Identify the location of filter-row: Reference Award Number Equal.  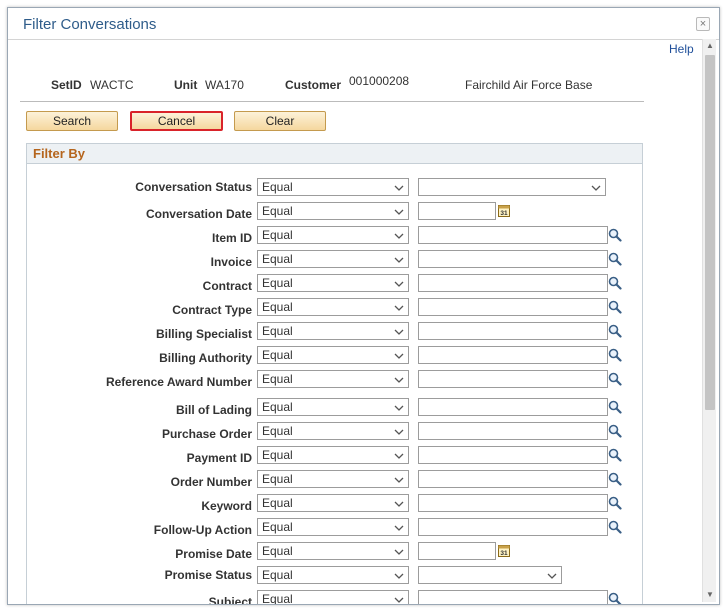
(373, 380).